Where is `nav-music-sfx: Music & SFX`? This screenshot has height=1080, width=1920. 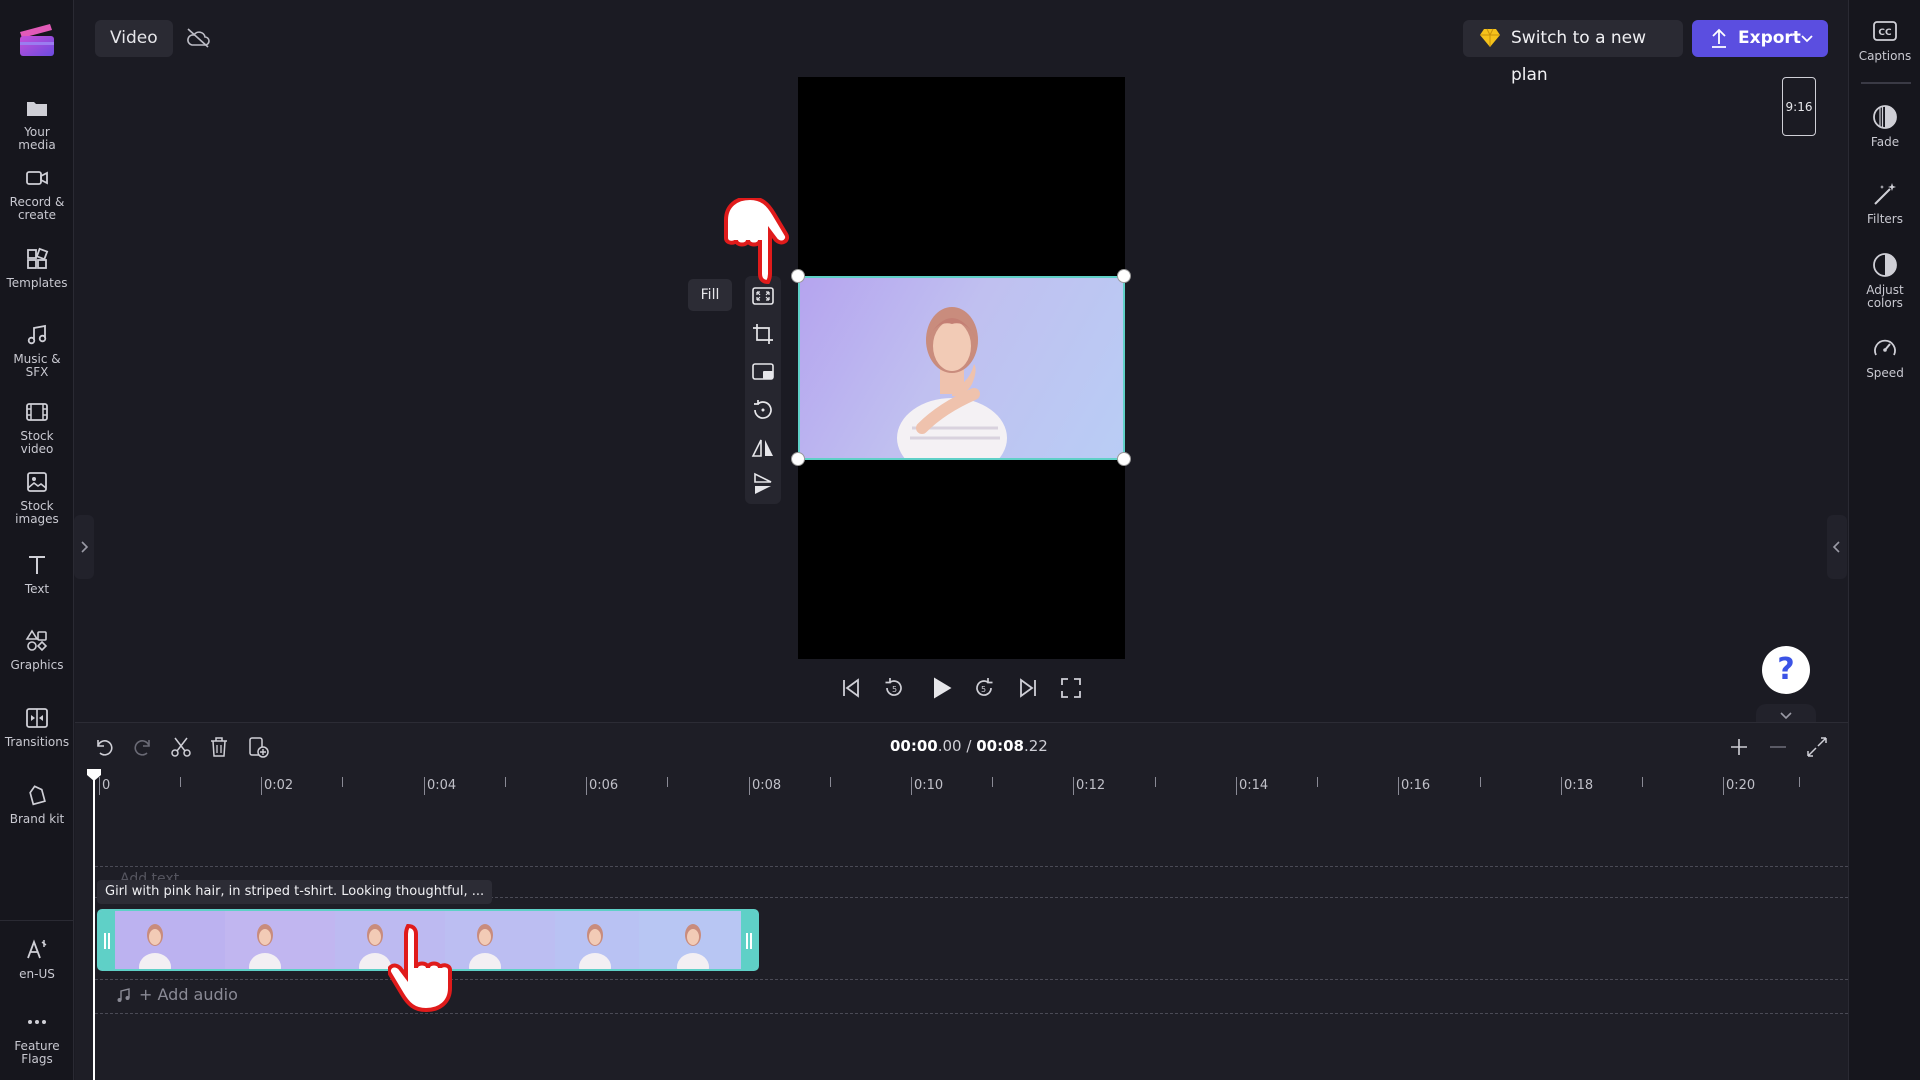
nav-music-sfx: Music & SFX is located at coordinates (37, 351).